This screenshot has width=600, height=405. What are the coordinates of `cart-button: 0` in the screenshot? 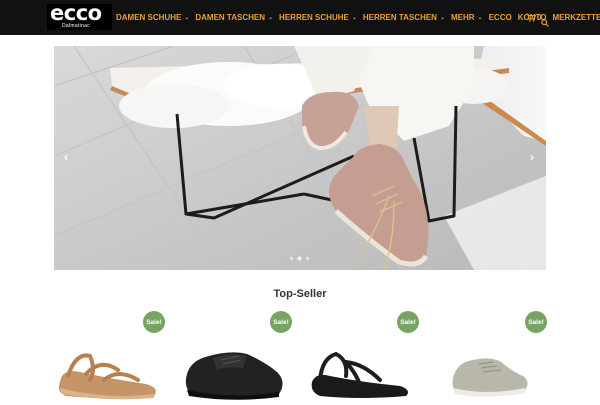 It's located at (533, 17).